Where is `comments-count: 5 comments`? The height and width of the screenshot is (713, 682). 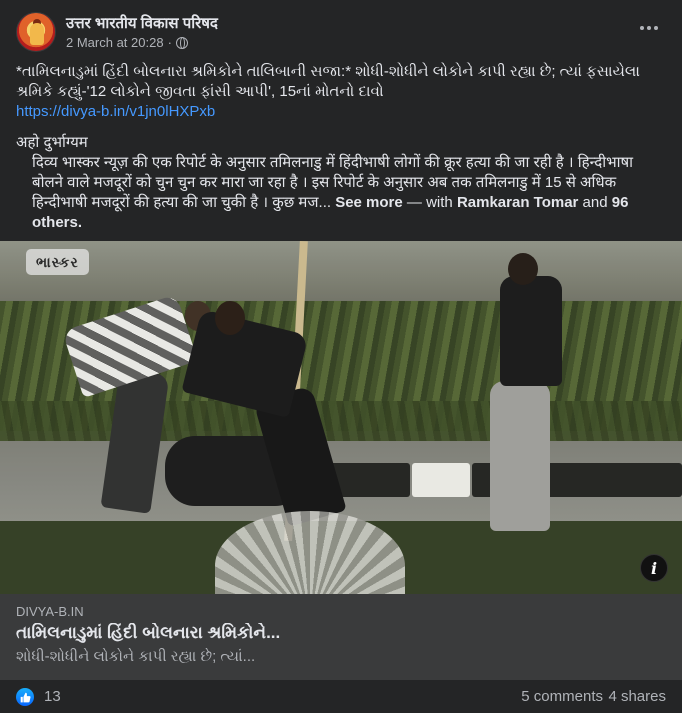 comments-count: 5 comments is located at coordinates (562, 696).